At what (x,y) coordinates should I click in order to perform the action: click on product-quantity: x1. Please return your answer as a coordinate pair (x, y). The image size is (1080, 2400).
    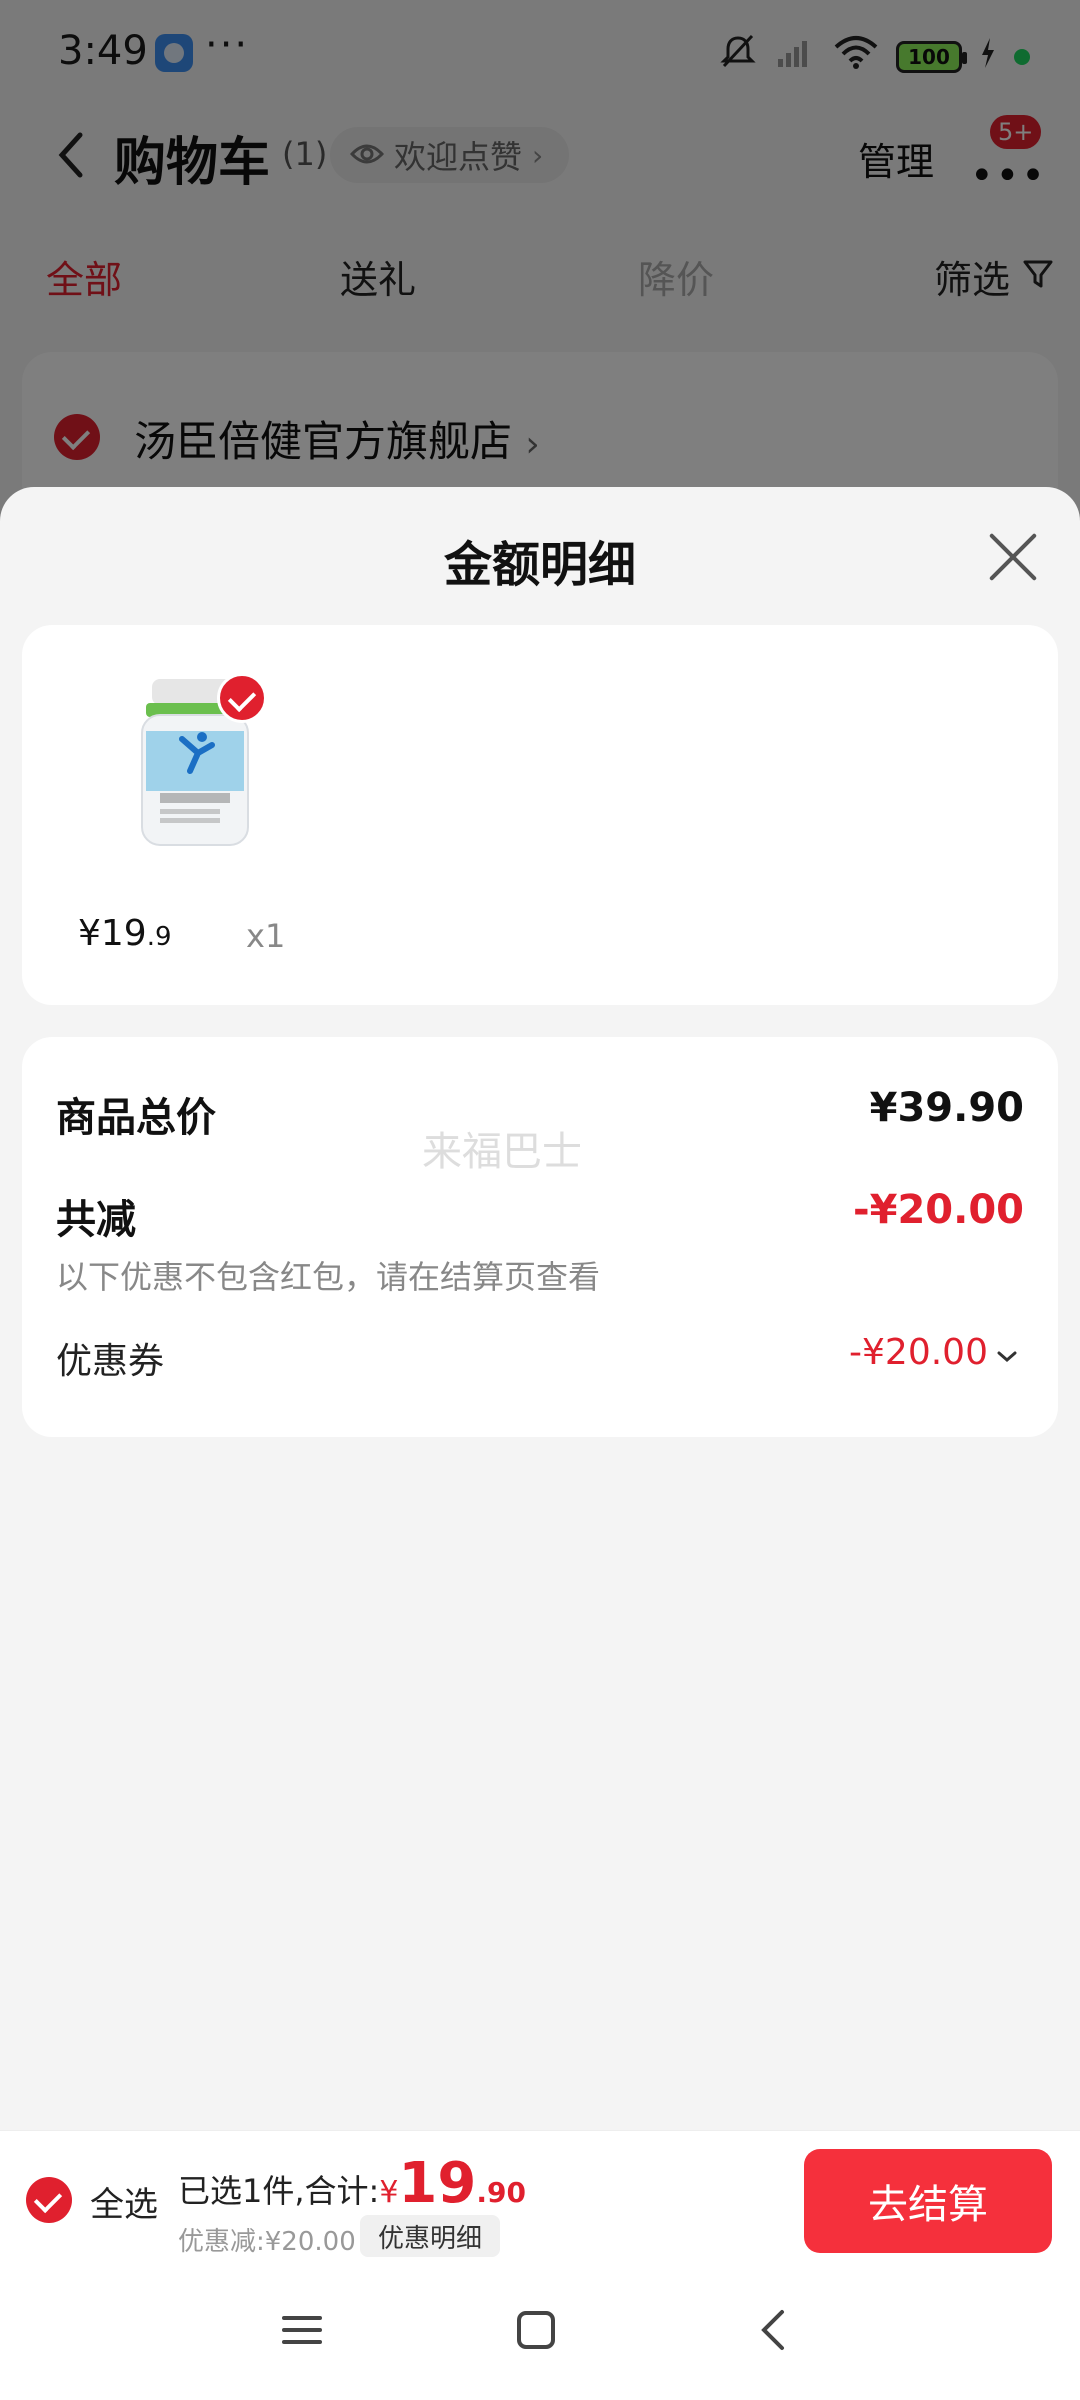
    Looking at the image, I should click on (266, 936).